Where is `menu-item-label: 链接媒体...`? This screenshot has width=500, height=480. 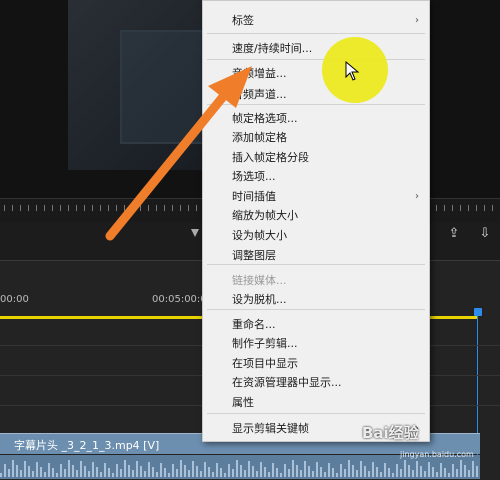 menu-item-label: 链接媒体... is located at coordinates (259, 280).